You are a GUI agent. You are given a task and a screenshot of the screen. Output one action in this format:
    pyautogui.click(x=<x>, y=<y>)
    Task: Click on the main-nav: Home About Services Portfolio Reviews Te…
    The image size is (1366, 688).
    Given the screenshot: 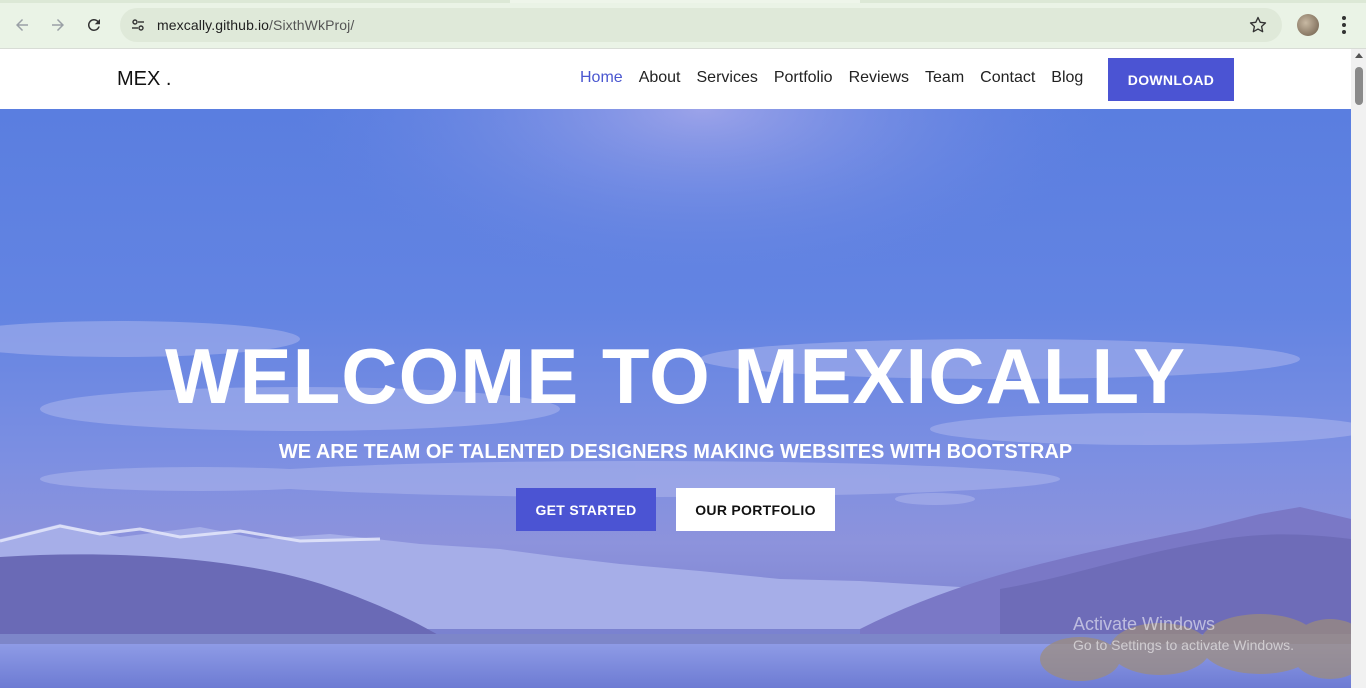 What is the action you would take?
    pyautogui.click(x=839, y=78)
    